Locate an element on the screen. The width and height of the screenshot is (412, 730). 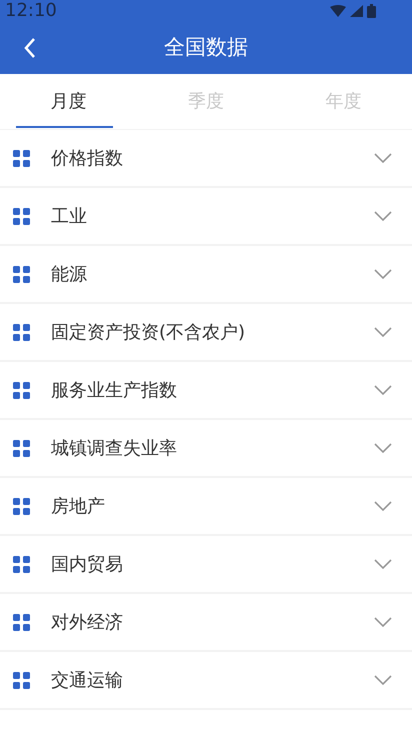
category-label: 服务业生产指数 is located at coordinates (114, 390).